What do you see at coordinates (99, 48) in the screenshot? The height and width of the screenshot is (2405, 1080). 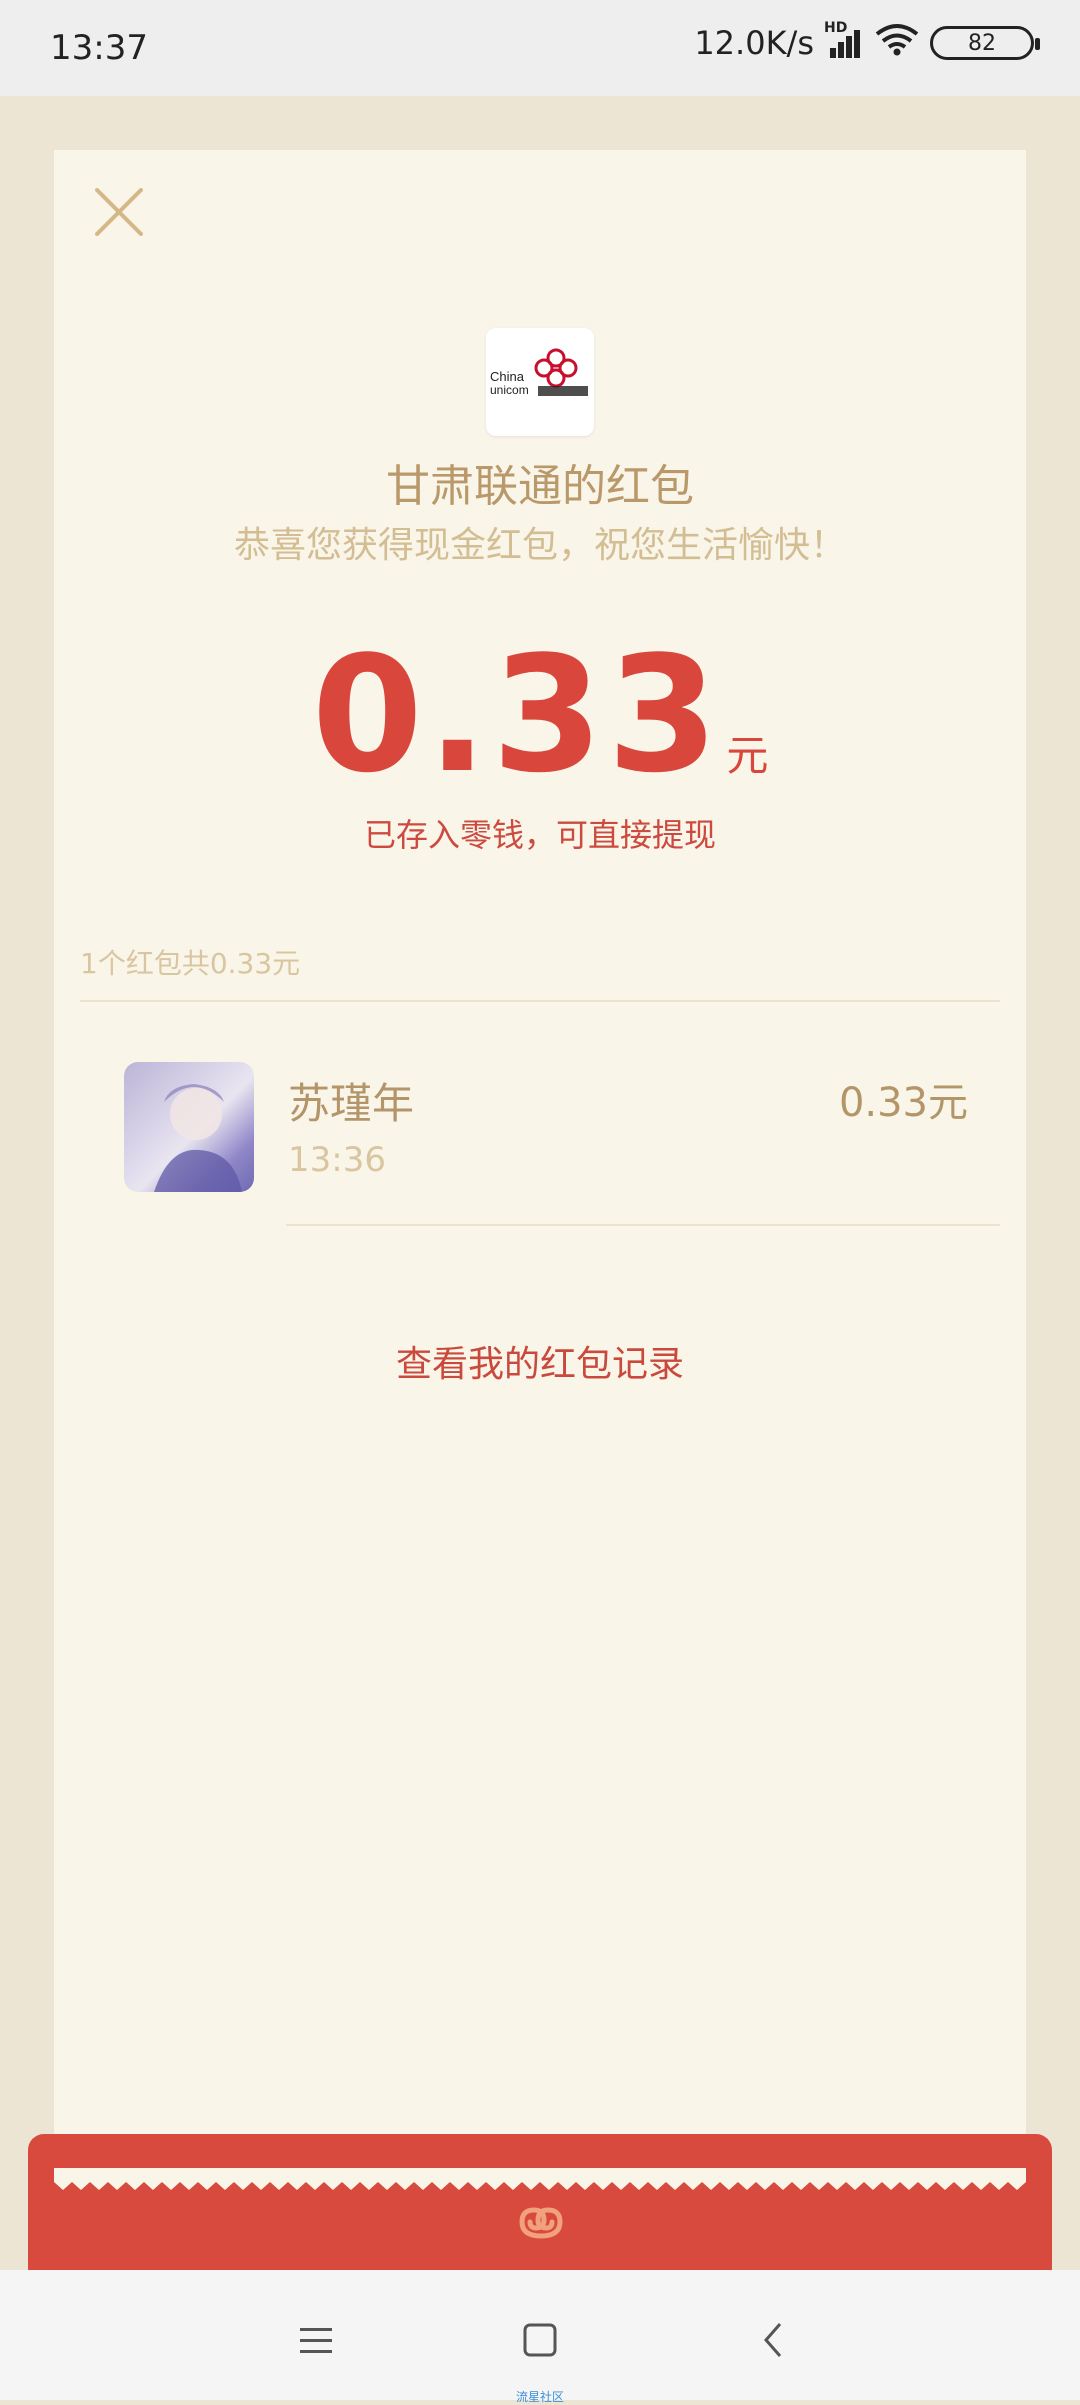 I see `status-time: 13:37` at bounding box center [99, 48].